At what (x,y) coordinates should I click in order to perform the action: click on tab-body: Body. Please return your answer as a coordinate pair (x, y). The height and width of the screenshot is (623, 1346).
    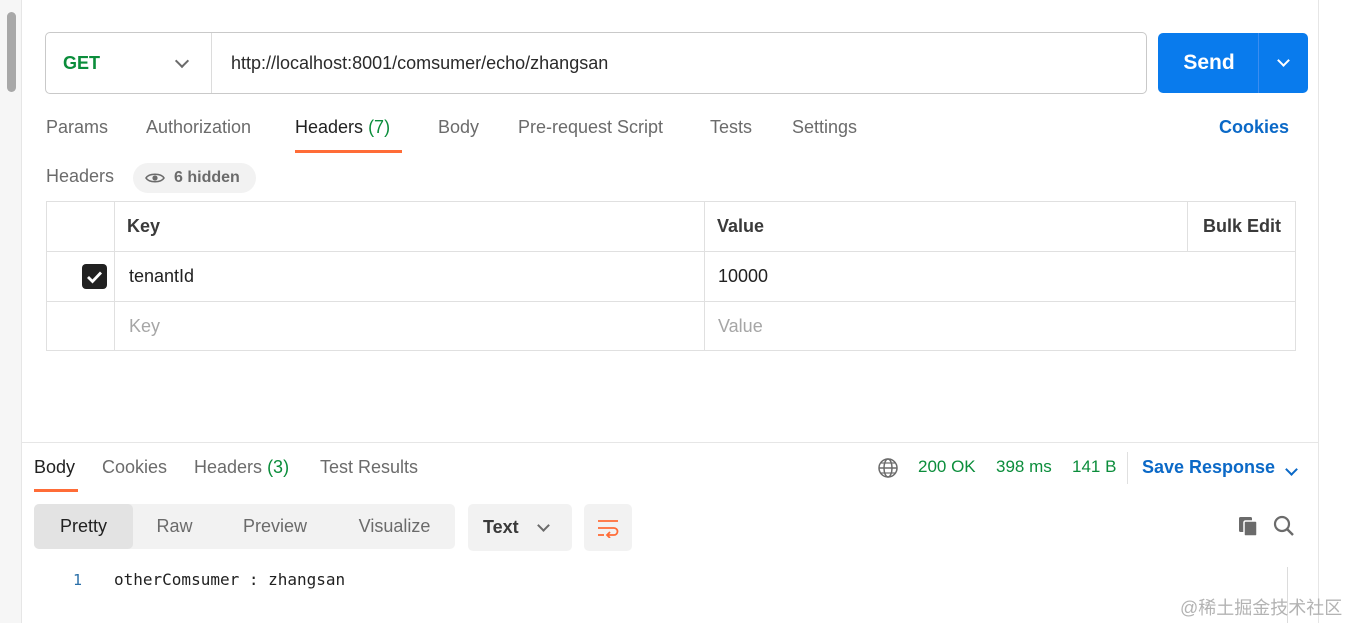
    Looking at the image, I should click on (458, 127).